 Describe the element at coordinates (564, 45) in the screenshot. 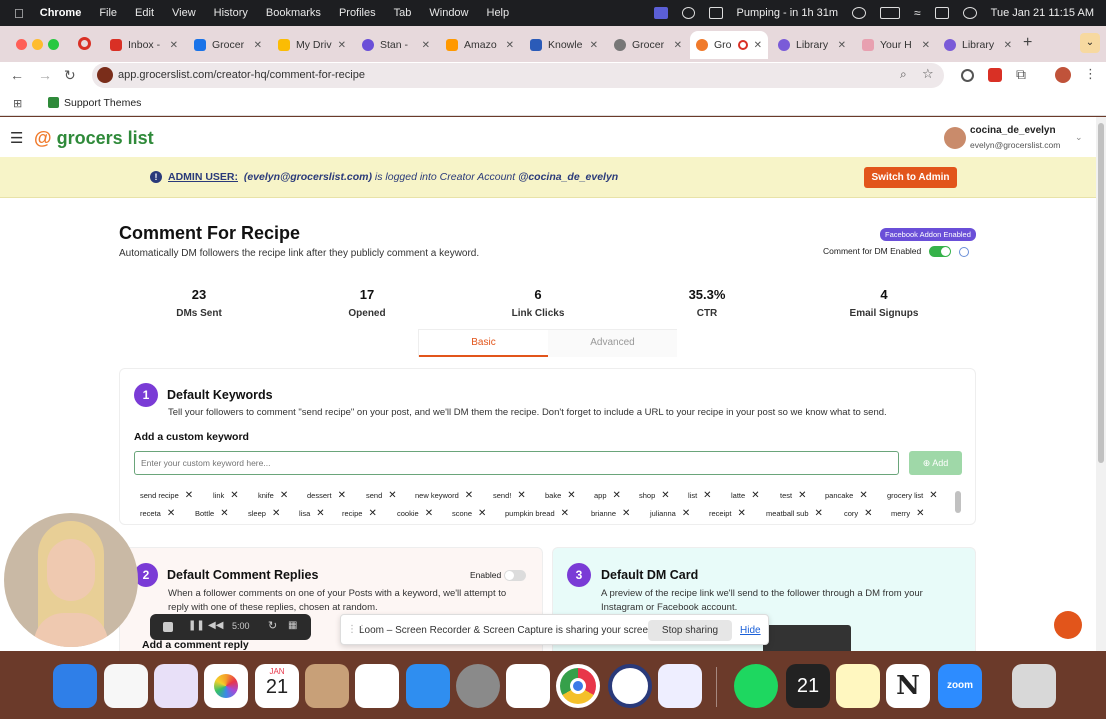

I see `tab-knowledge: Knowle ✕` at that location.